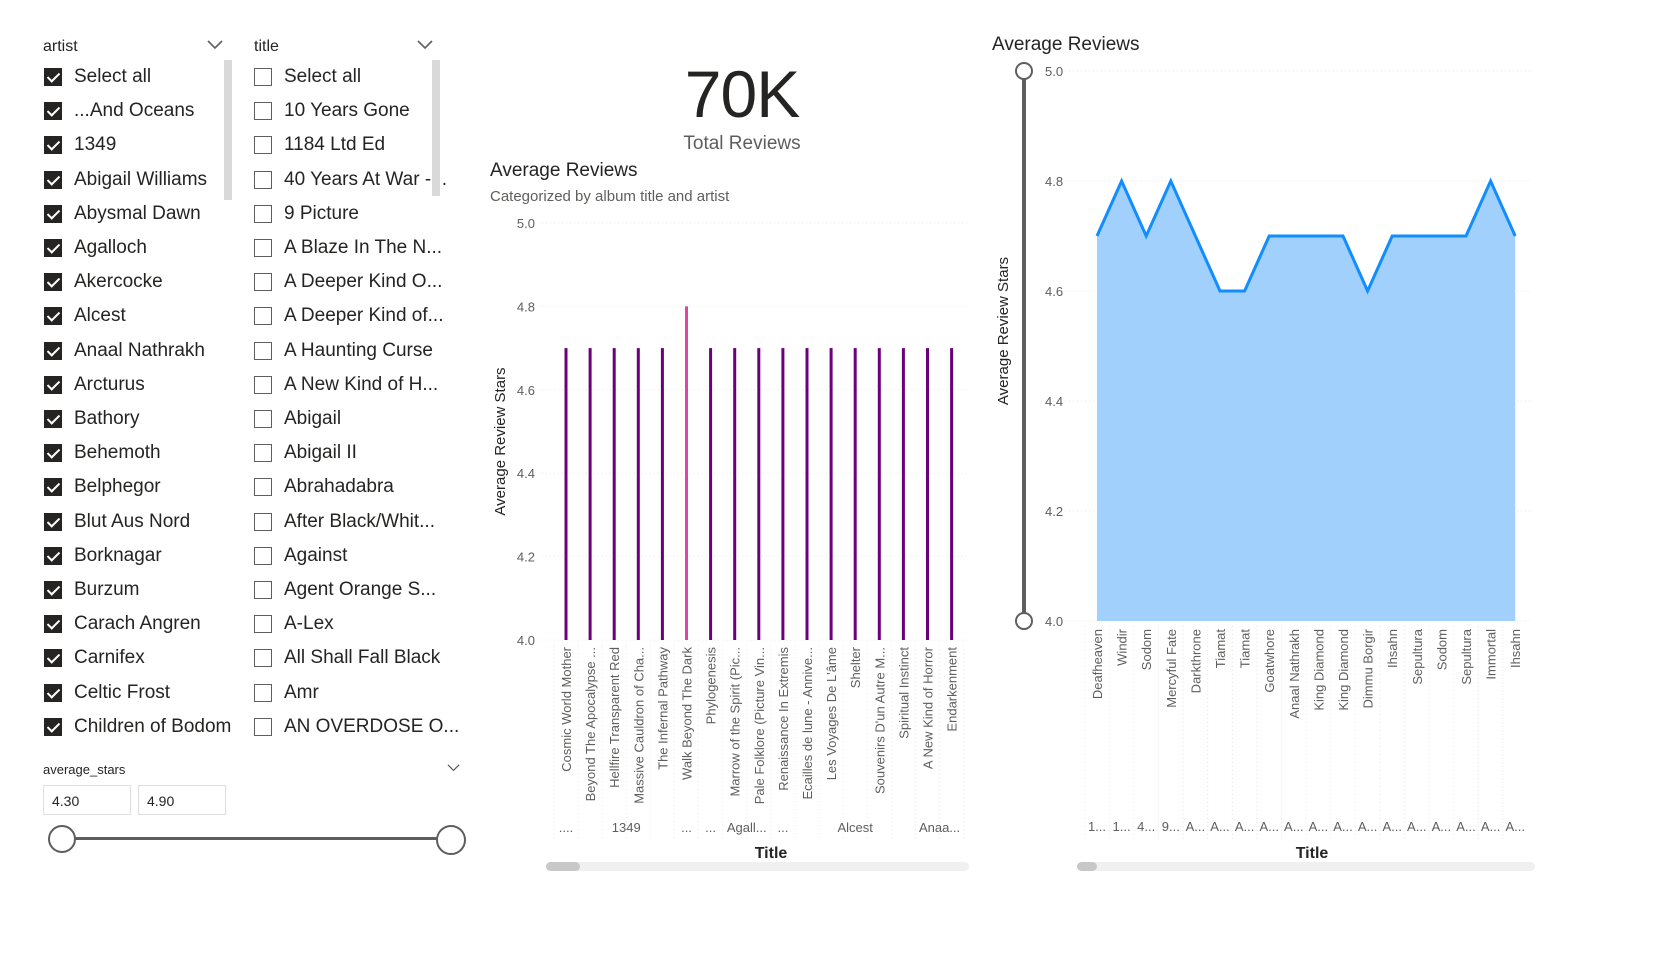 The height and width of the screenshot is (958, 1659). I want to click on title-slicer-item: All Shall Fall Black, so click(347, 658).